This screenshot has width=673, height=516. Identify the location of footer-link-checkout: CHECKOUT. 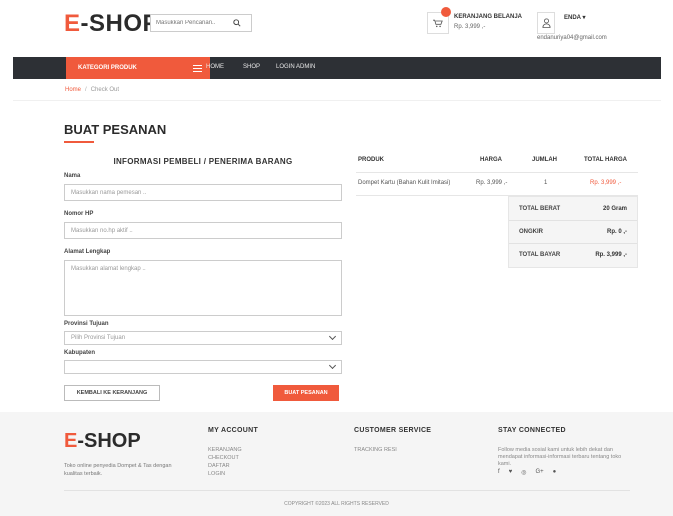
(223, 458).